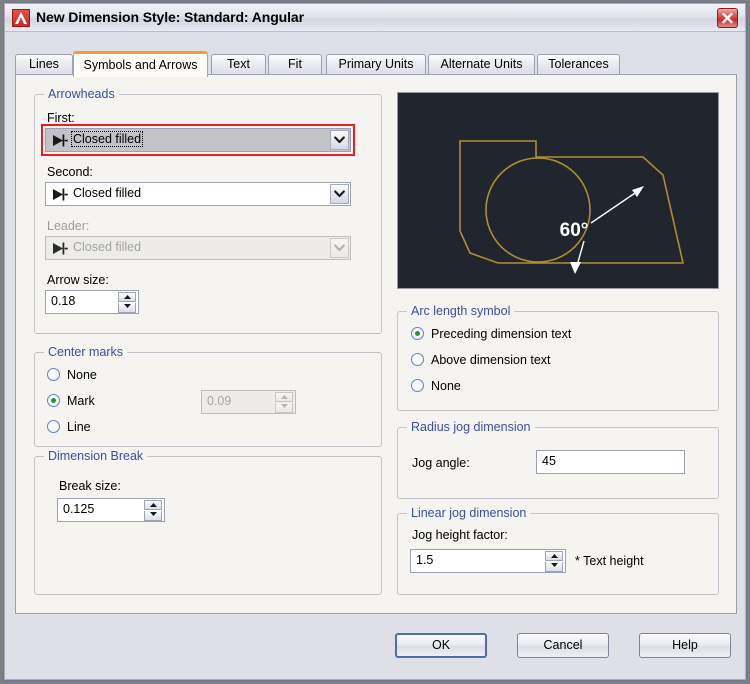  I want to click on break-size-label: Break size:, so click(90, 486).